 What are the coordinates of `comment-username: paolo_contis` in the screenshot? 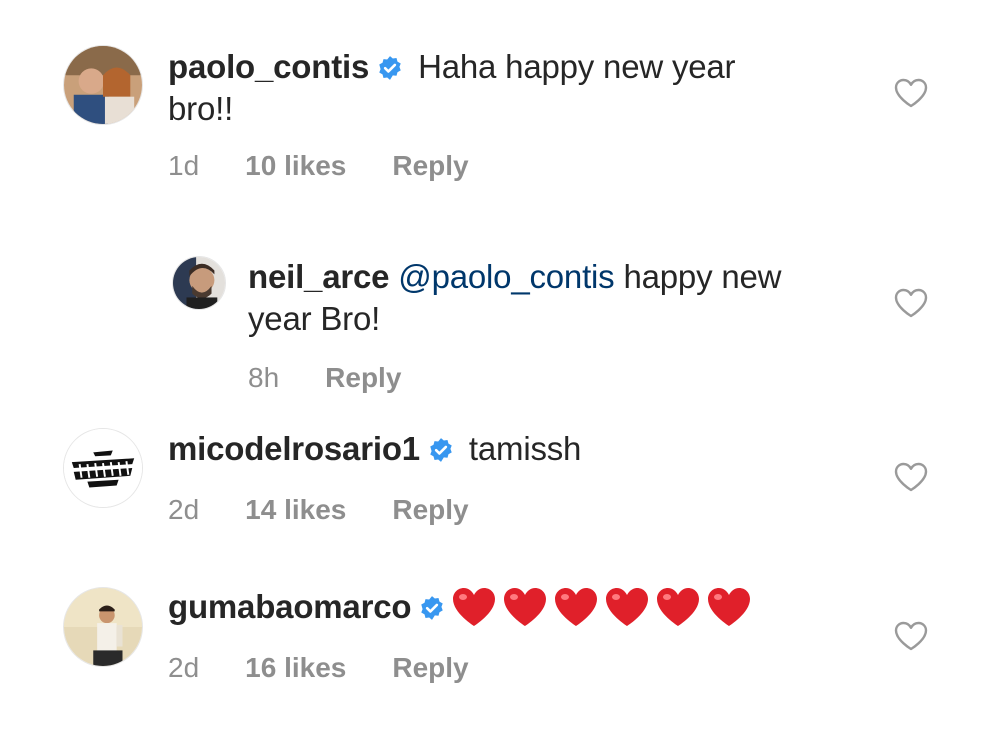 It's located at (268, 66).